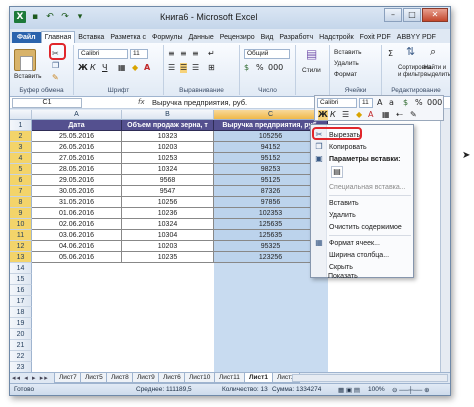  I want to click on paste-icon, so click(25, 60).